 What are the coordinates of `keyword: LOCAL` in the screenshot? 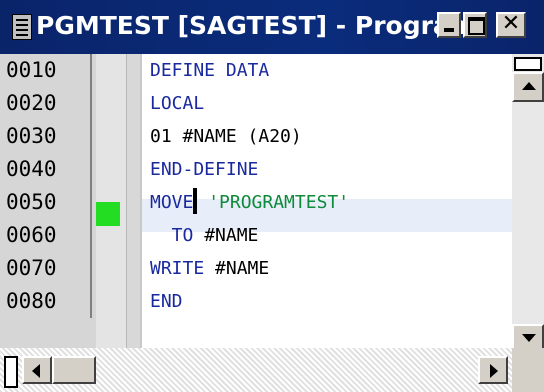 It's located at (177, 103).